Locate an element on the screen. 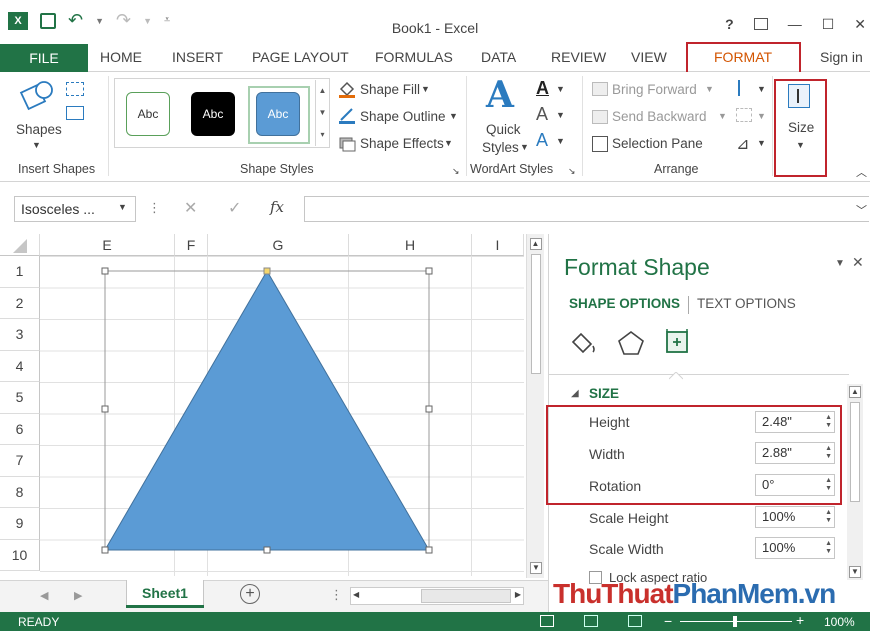 The height and width of the screenshot is (631, 870). help-button: ? is located at coordinates (729, 24).